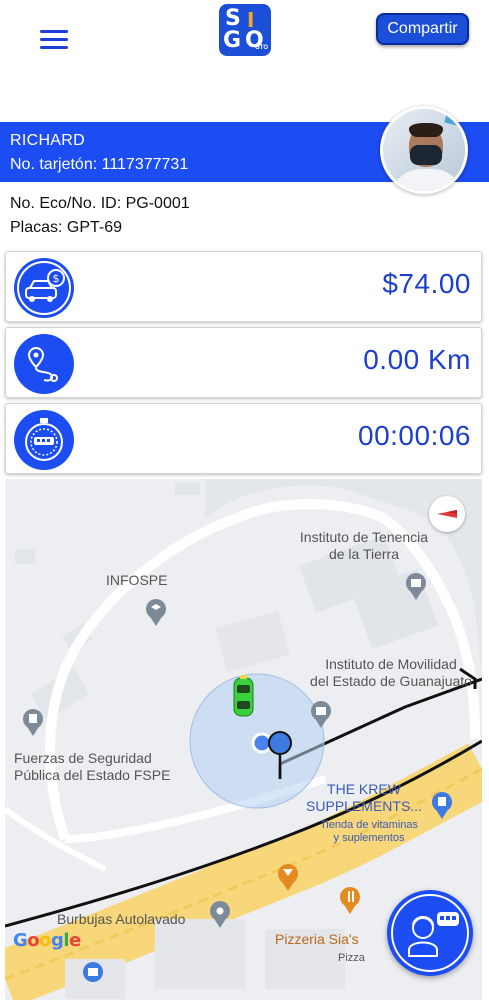  I want to click on sigo-logo: S I G O GTO, so click(245, 30).